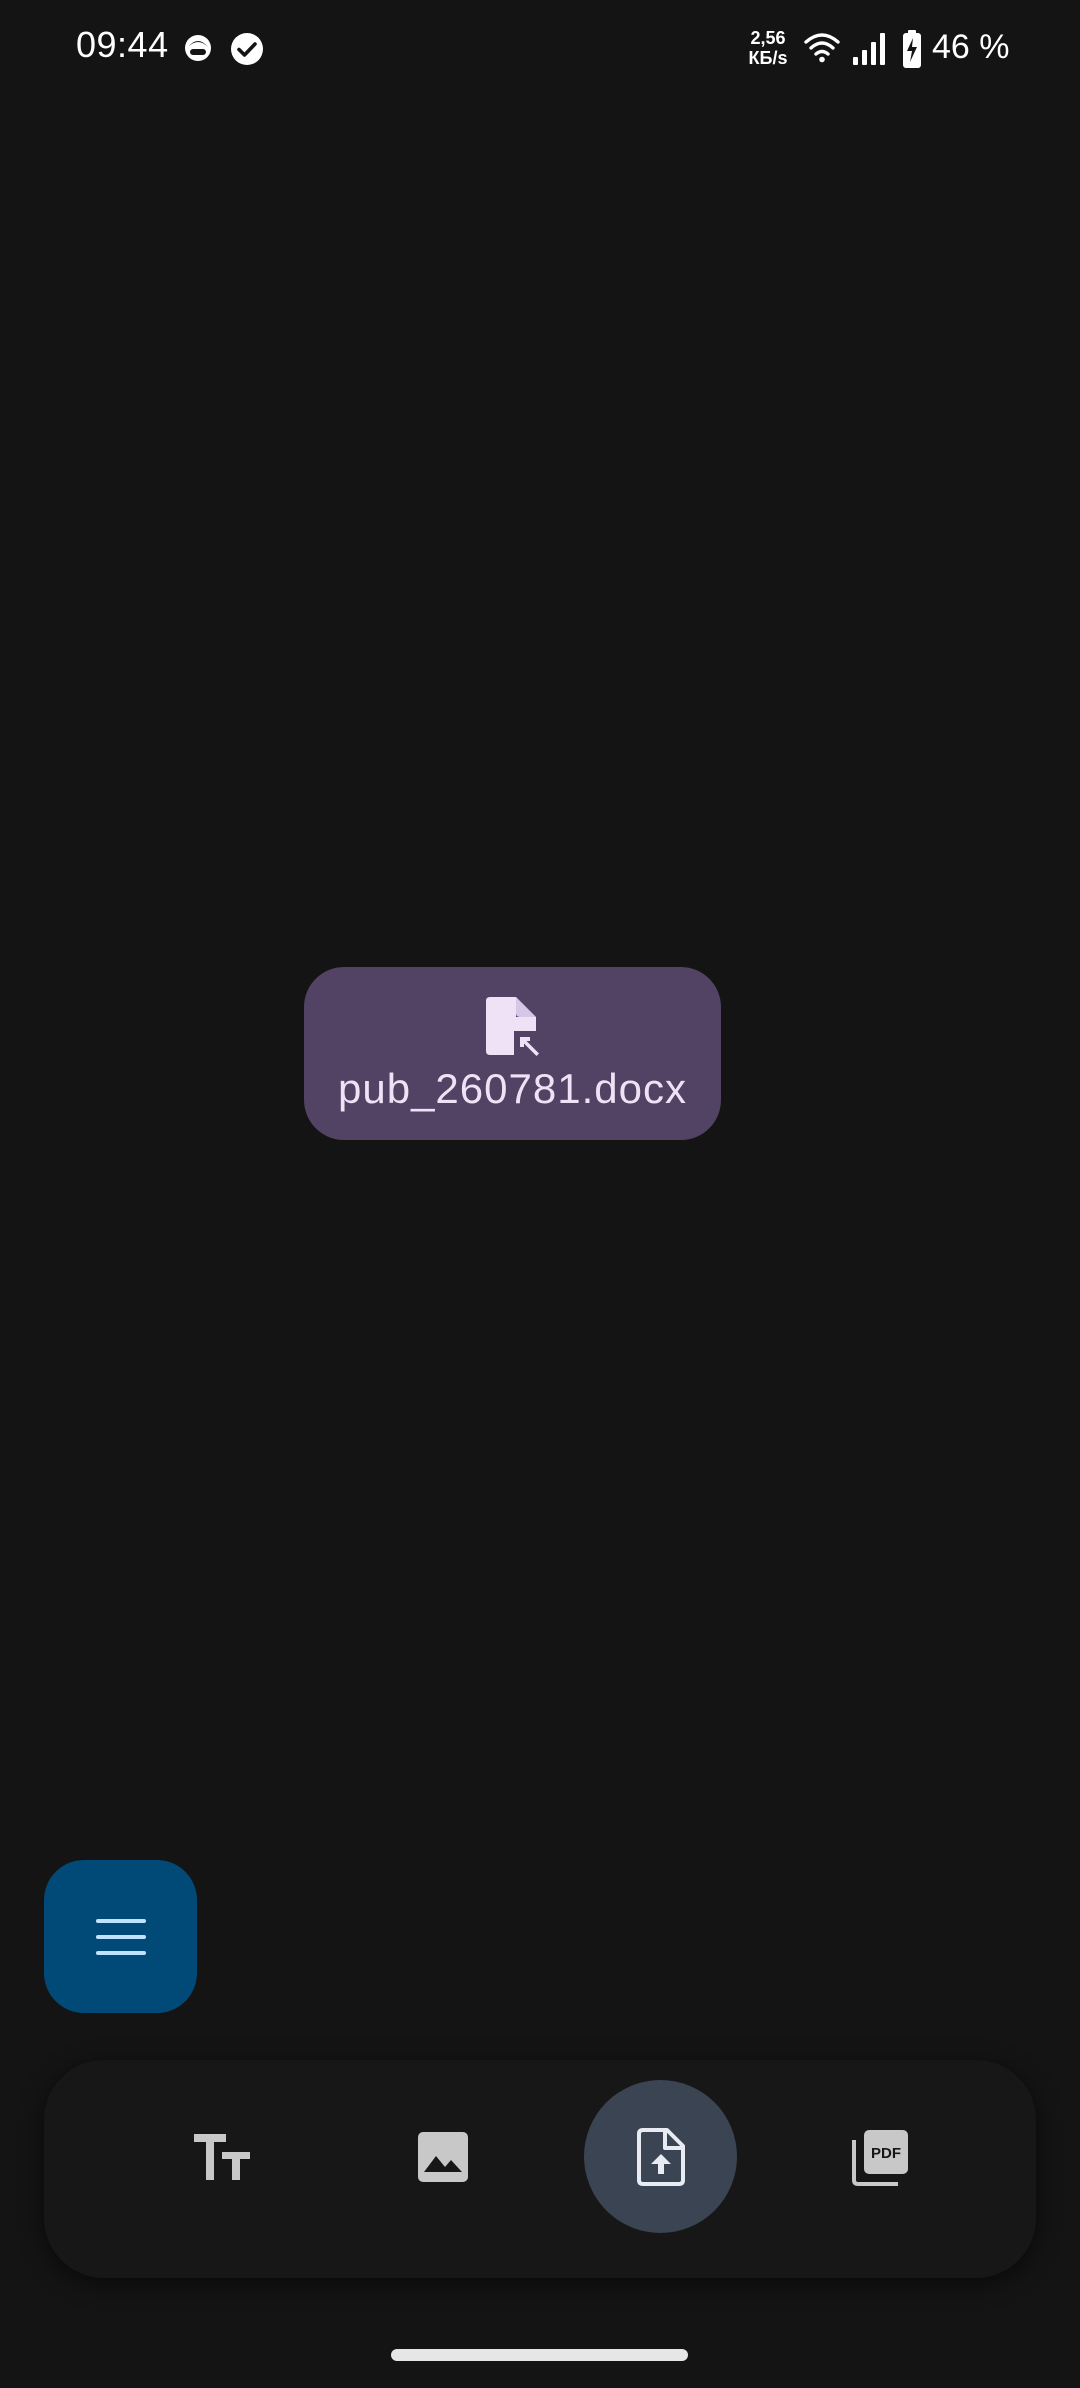 Image resolution: width=1080 pixels, height=2388 pixels. I want to click on menu-icon, so click(120, 1936).